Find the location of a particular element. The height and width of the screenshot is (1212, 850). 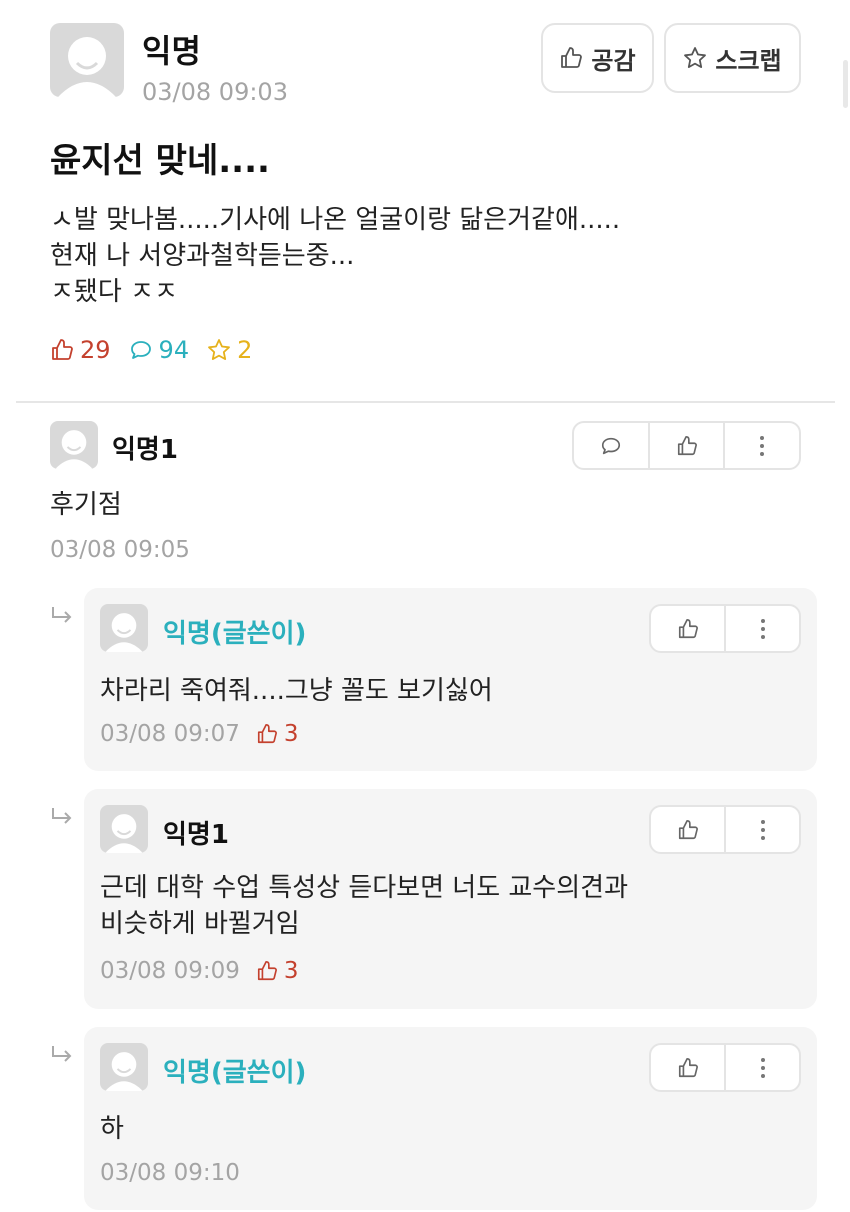

reply-text: 차라리 죽여줘....그냥 꼴도 보기싫어 is located at coordinates (296, 691).